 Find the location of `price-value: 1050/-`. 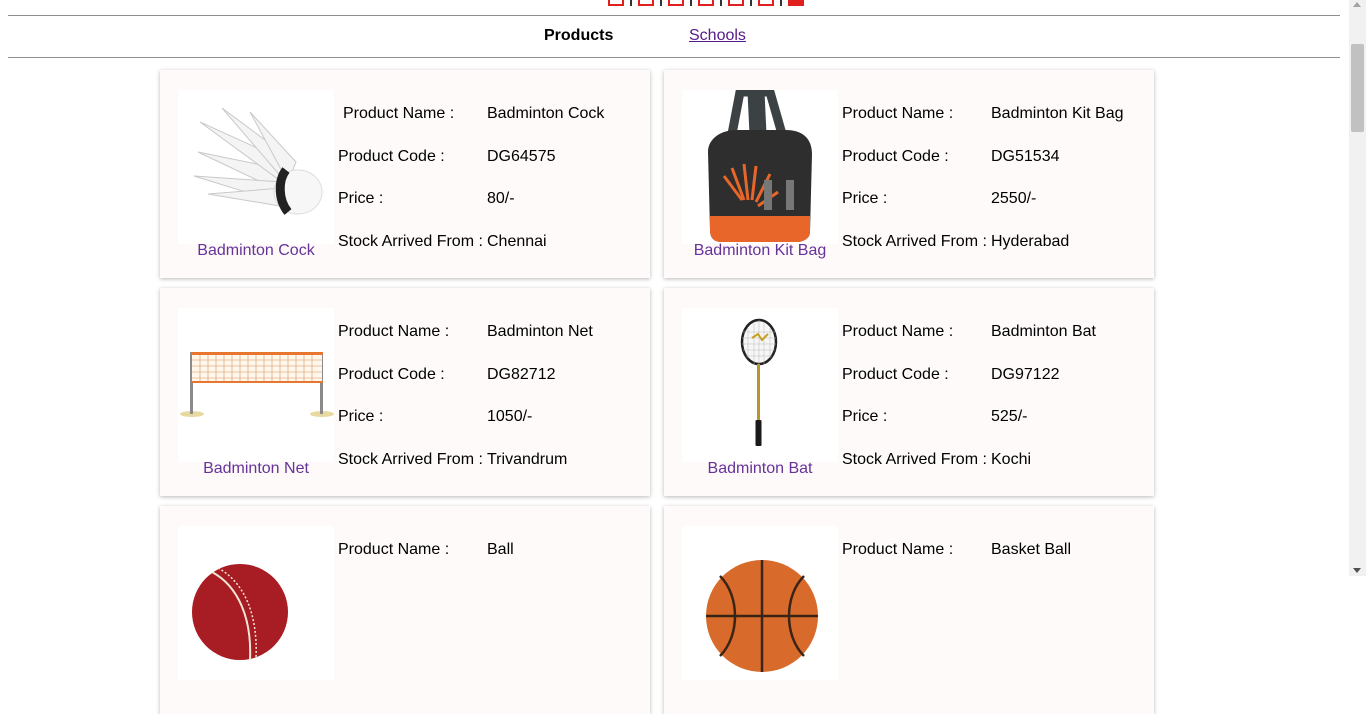

price-value: 1050/- is located at coordinates (510, 416).